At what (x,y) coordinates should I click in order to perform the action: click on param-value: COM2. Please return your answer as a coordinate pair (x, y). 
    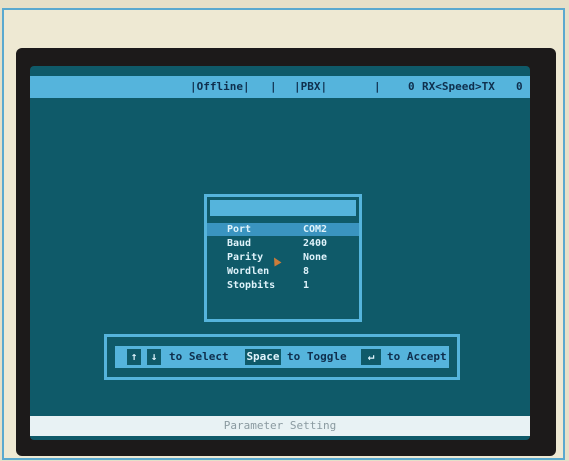
    Looking at the image, I should click on (315, 229).